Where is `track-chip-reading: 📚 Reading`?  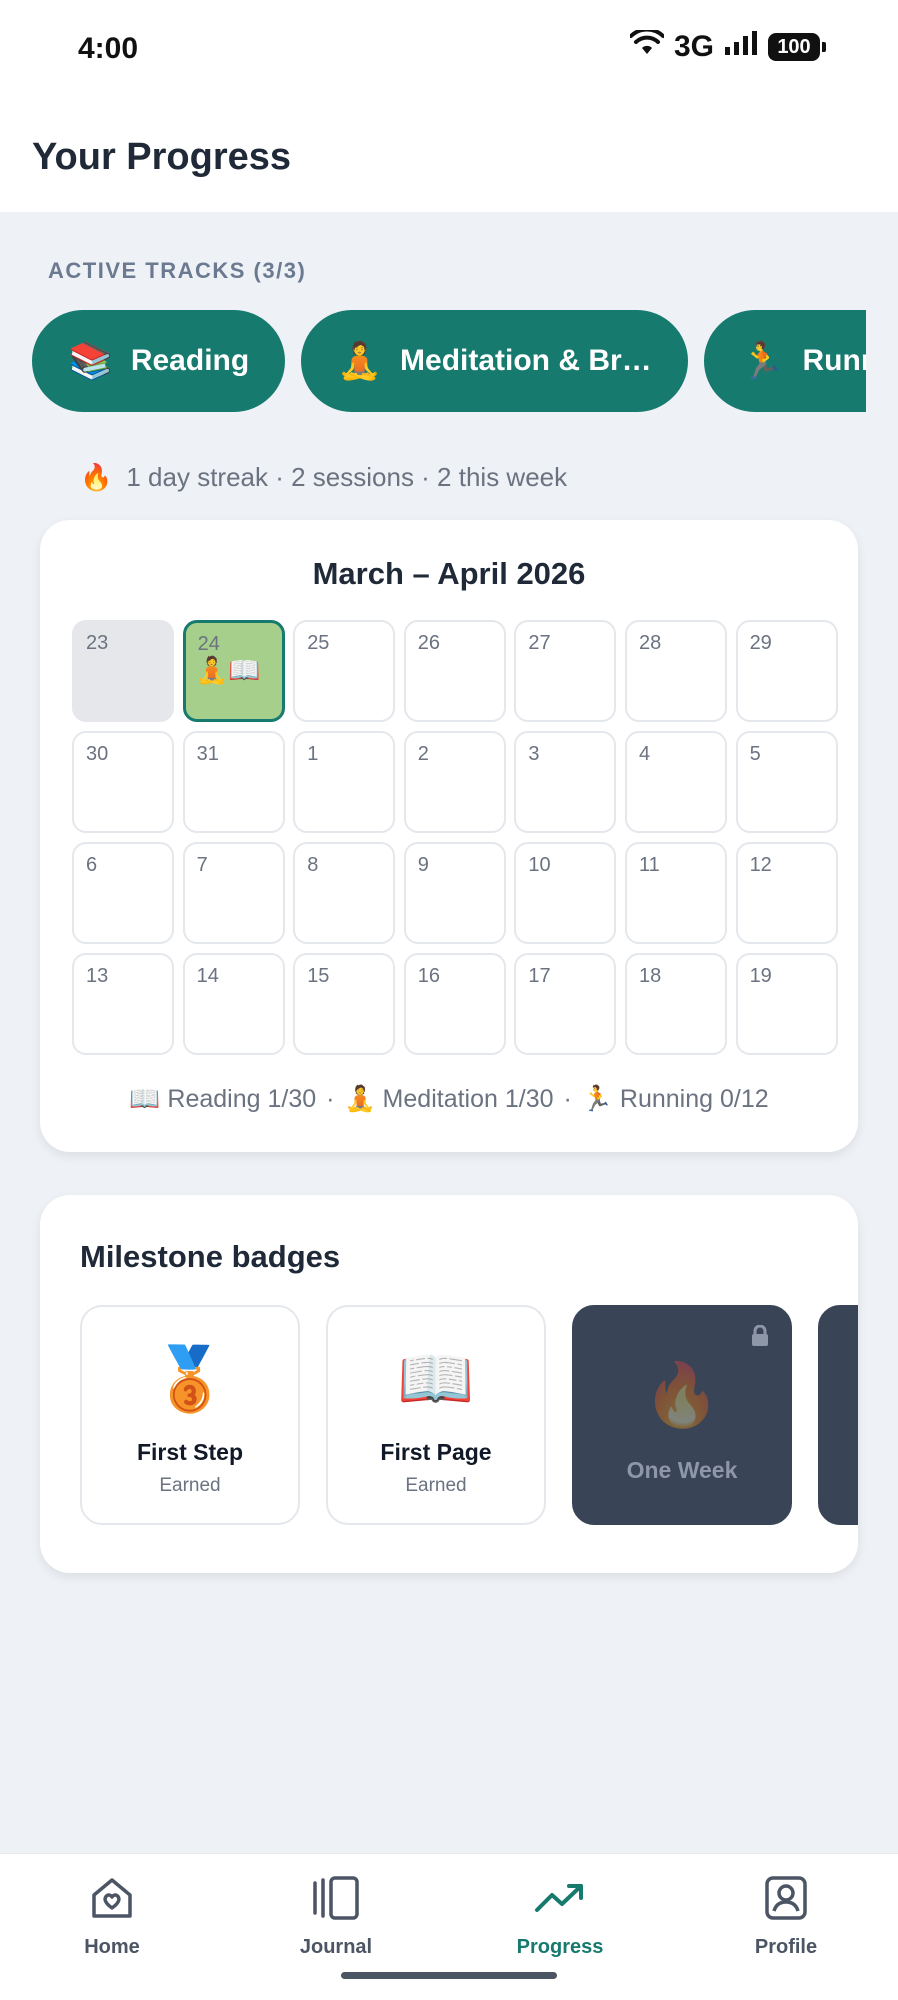 track-chip-reading: 📚 Reading is located at coordinates (159, 361).